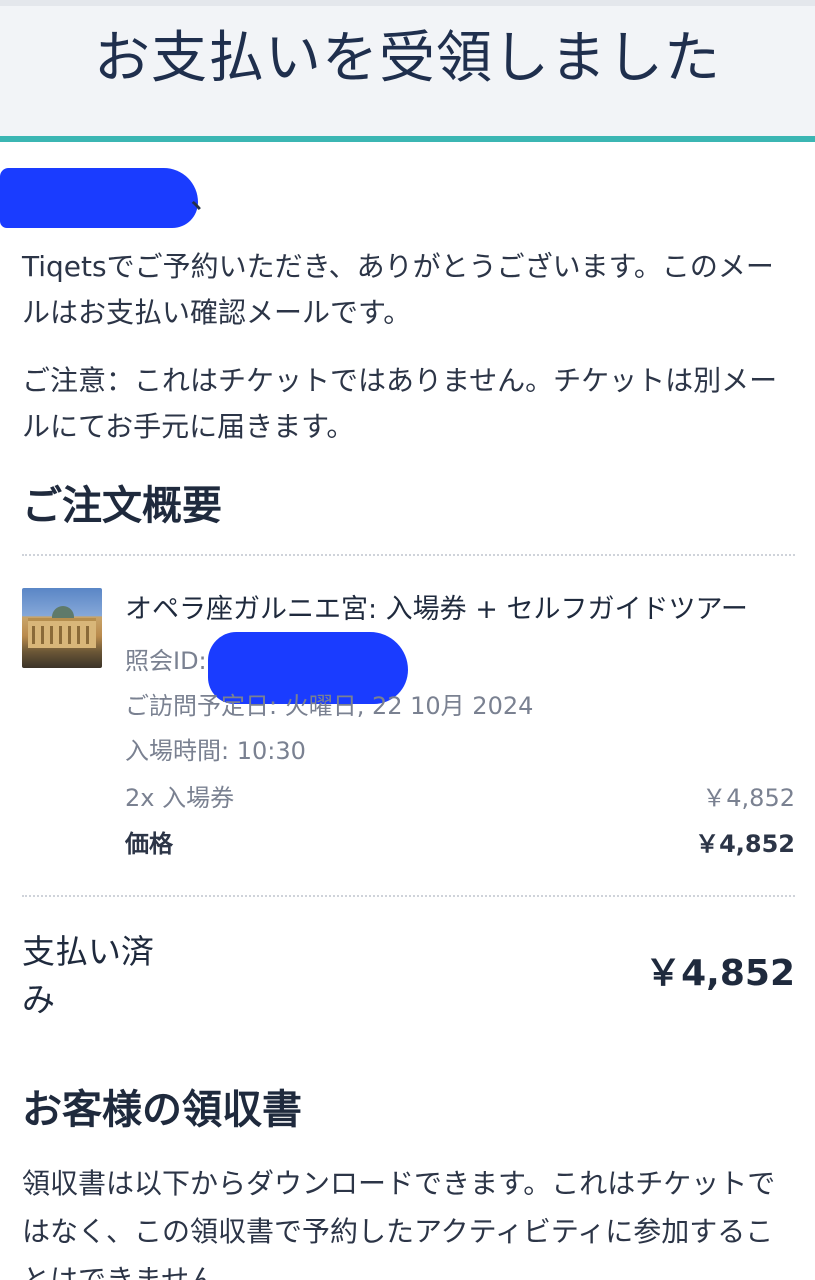  What do you see at coordinates (149, 844) in the screenshot?
I see `price-label: 価格` at bounding box center [149, 844].